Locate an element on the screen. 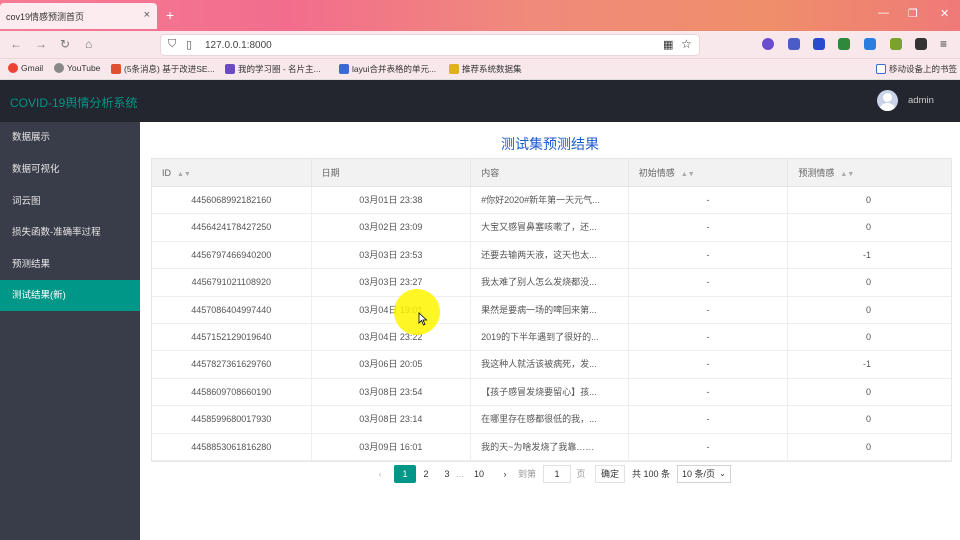  extension-badge-icon is located at coordinates (896, 44).